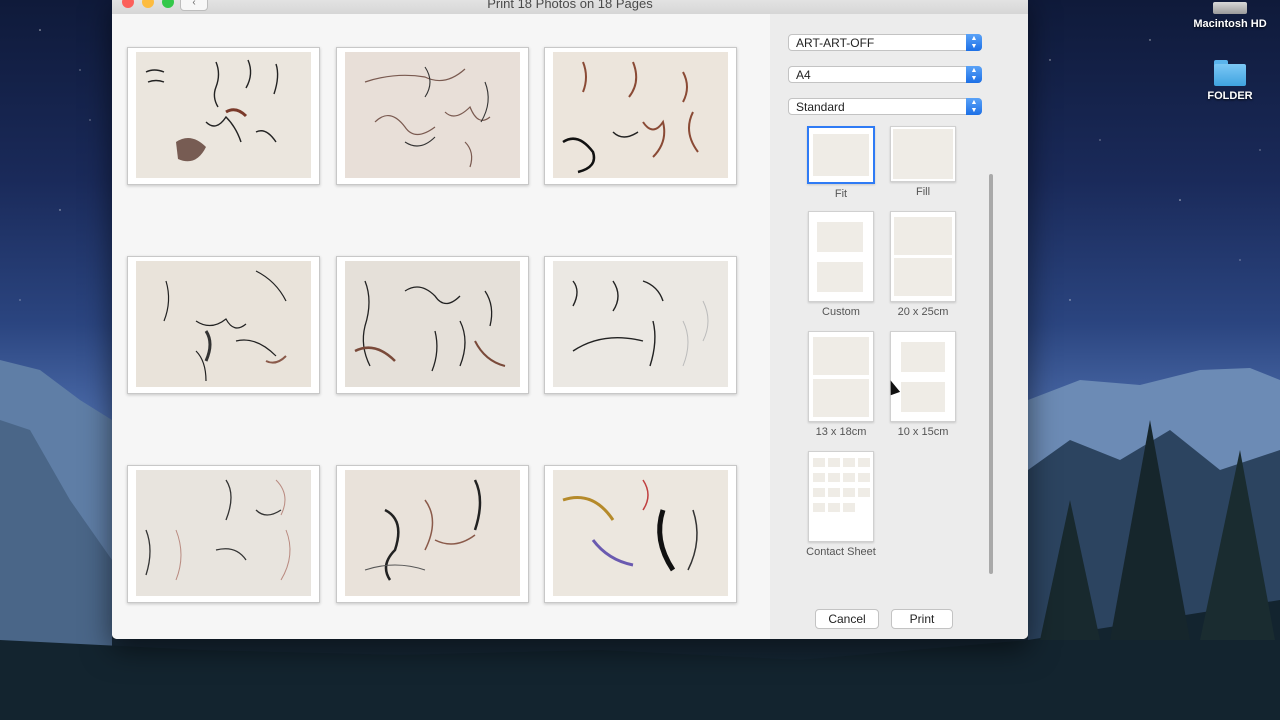  What do you see at coordinates (923, 312) in the screenshot?
I see `layout-option-label: 20 x 25cm` at bounding box center [923, 312].